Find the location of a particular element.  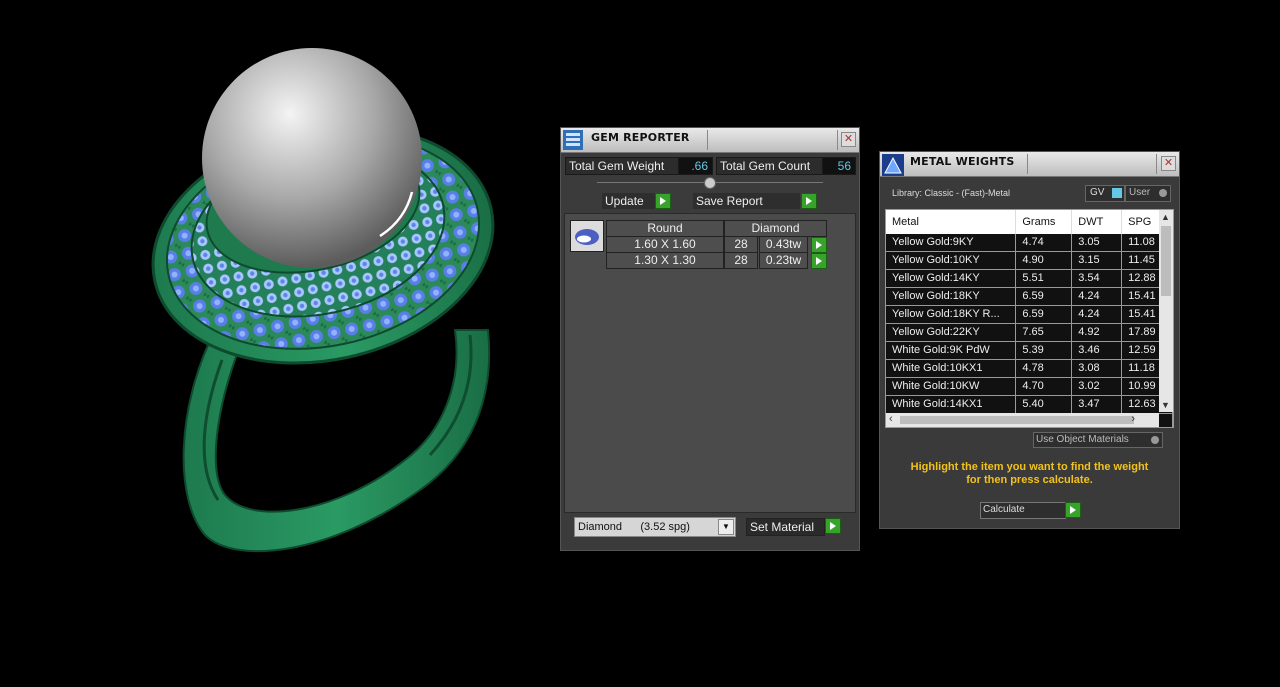

material-select-value: Diamond (3.52 spg) is located at coordinates (634, 527).